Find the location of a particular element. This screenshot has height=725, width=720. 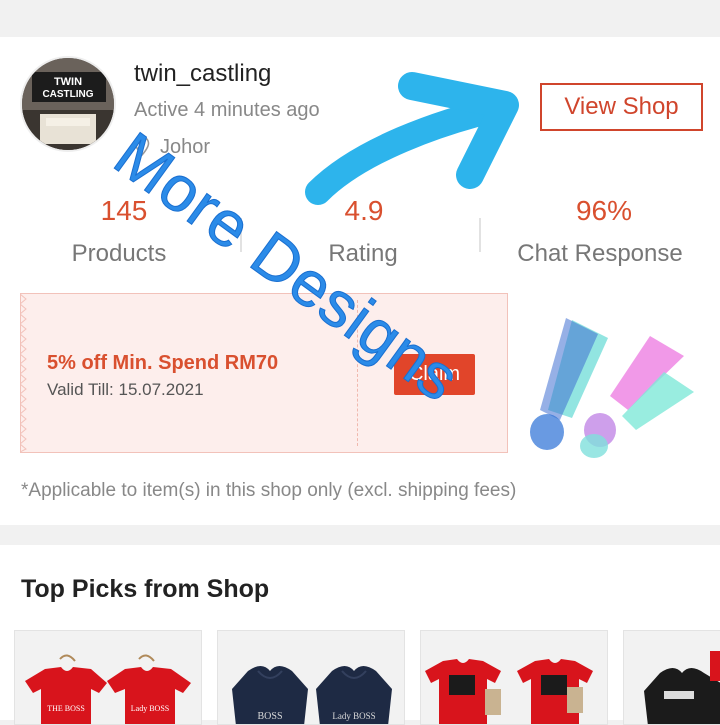

shop-avatar: TWIN CASTLING is located at coordinates (68, 104).